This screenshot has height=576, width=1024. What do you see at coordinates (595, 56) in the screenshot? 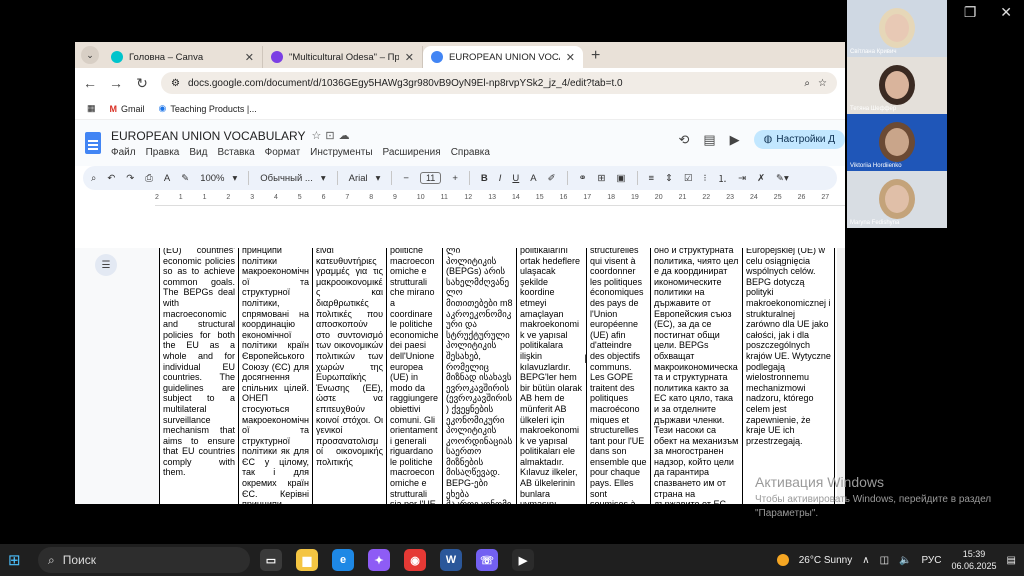
I see `new-tab-button: +` at bounding box center [595, 56].